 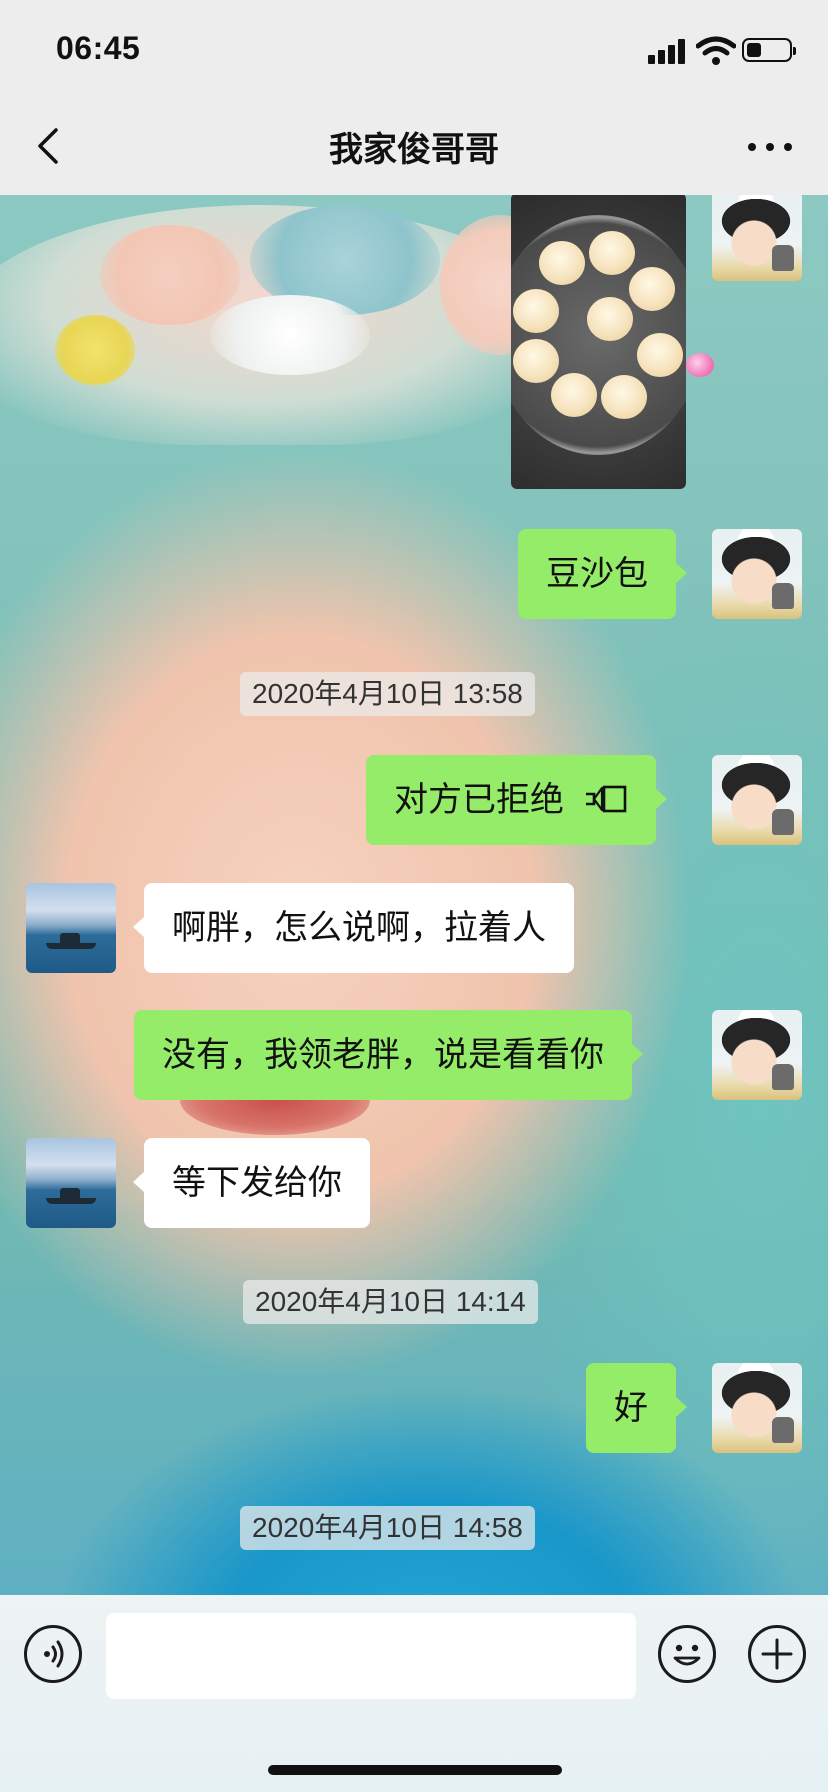 What do you see at coordinates (606, 799) in the screenshot?
I see `voice-call-icon` at bounding box center [606, 799].